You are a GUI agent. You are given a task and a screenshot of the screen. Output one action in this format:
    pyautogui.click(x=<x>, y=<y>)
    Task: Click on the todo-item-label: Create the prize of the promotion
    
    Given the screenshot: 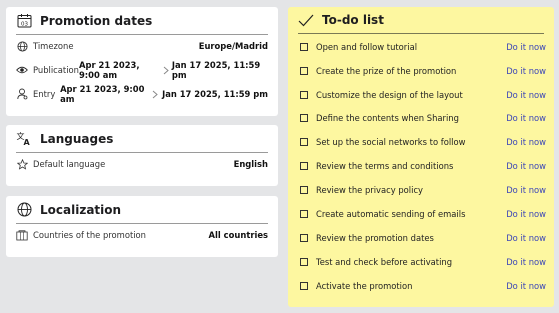 What is the action you would take?
    pyautogui.click(x=386, y=71)
    